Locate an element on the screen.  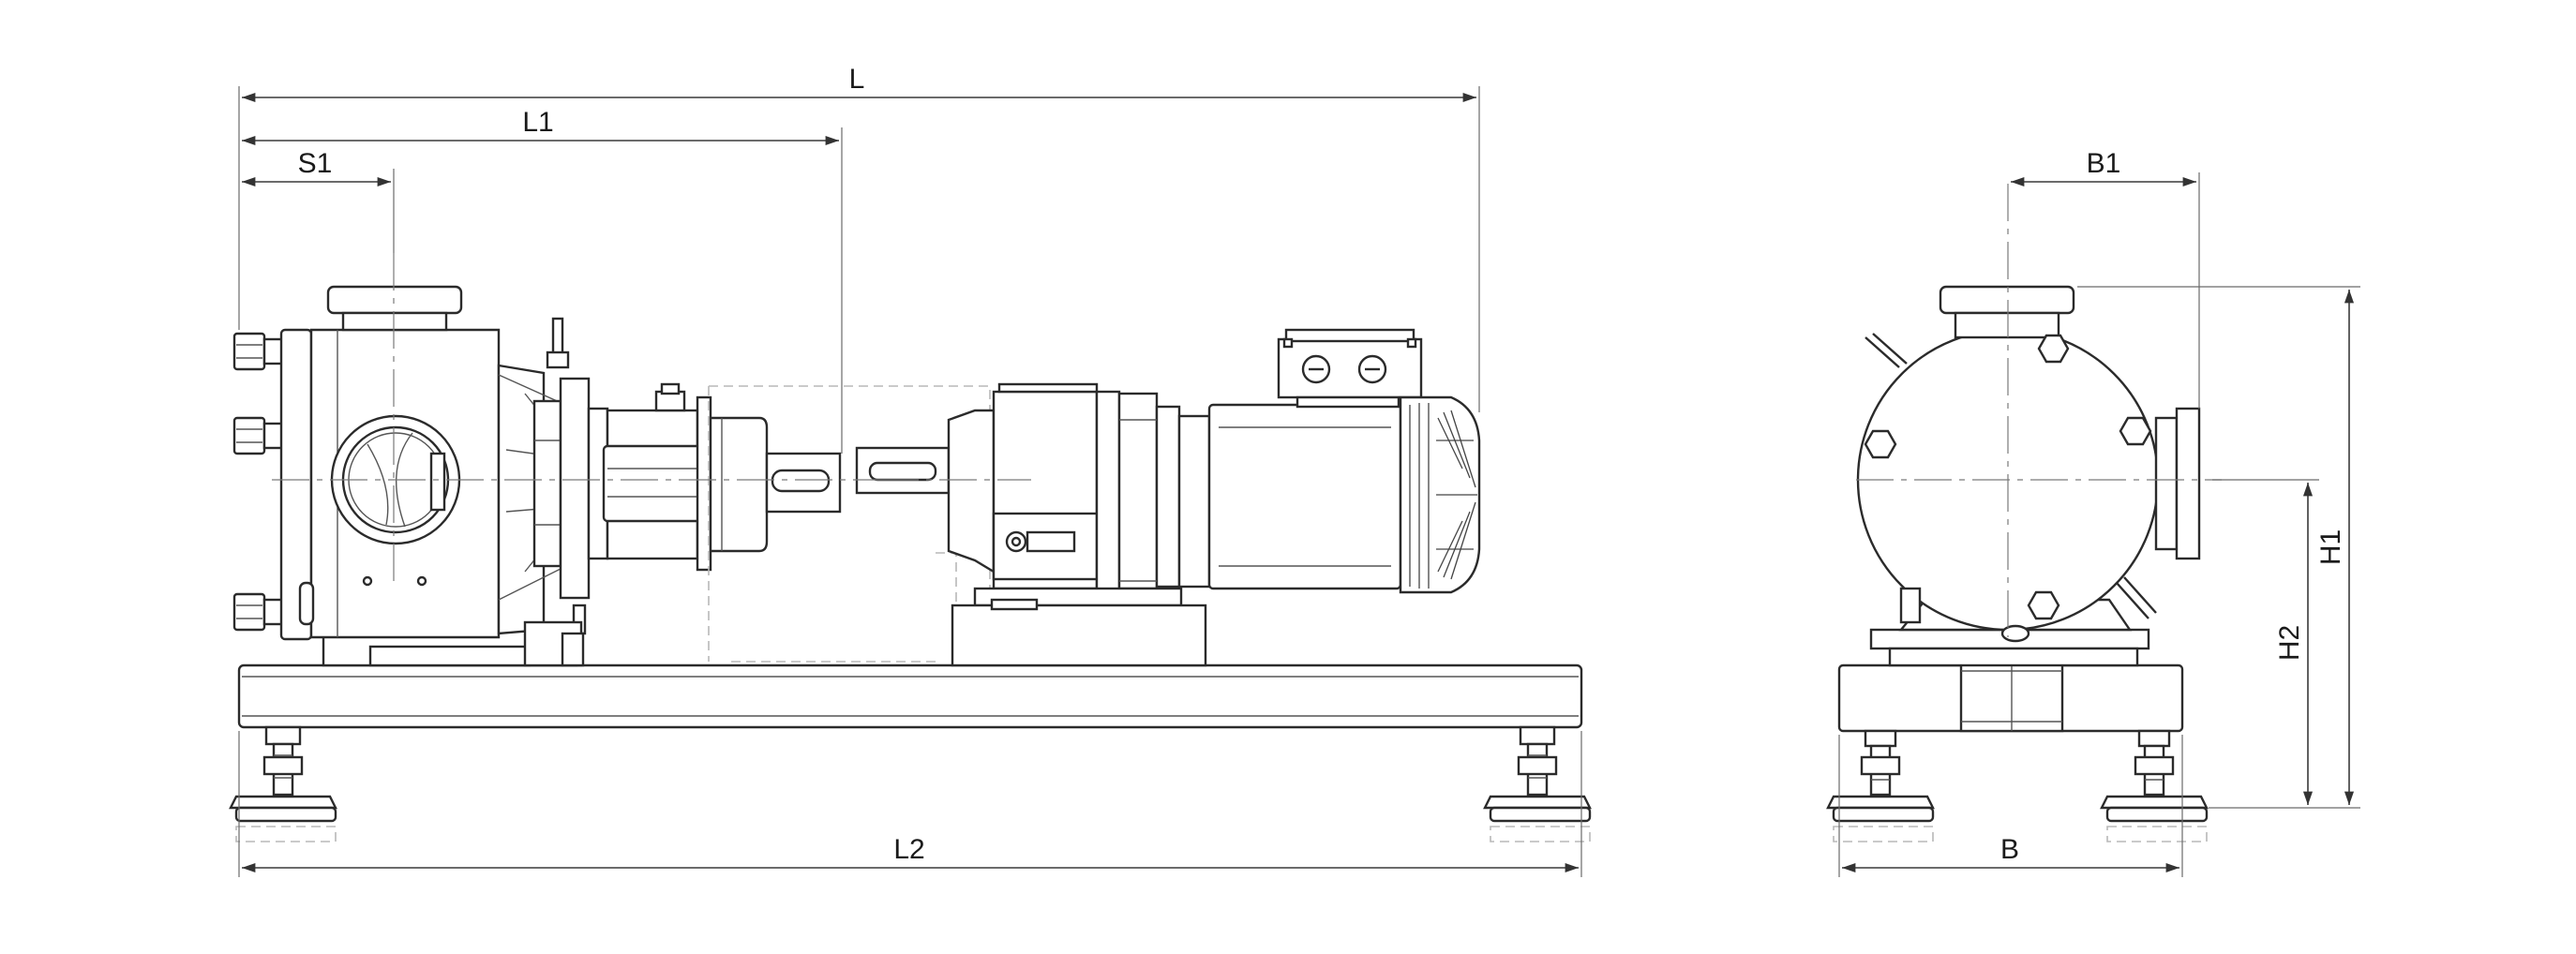
label-H2: H2 is located at coordinates (2289, 643).